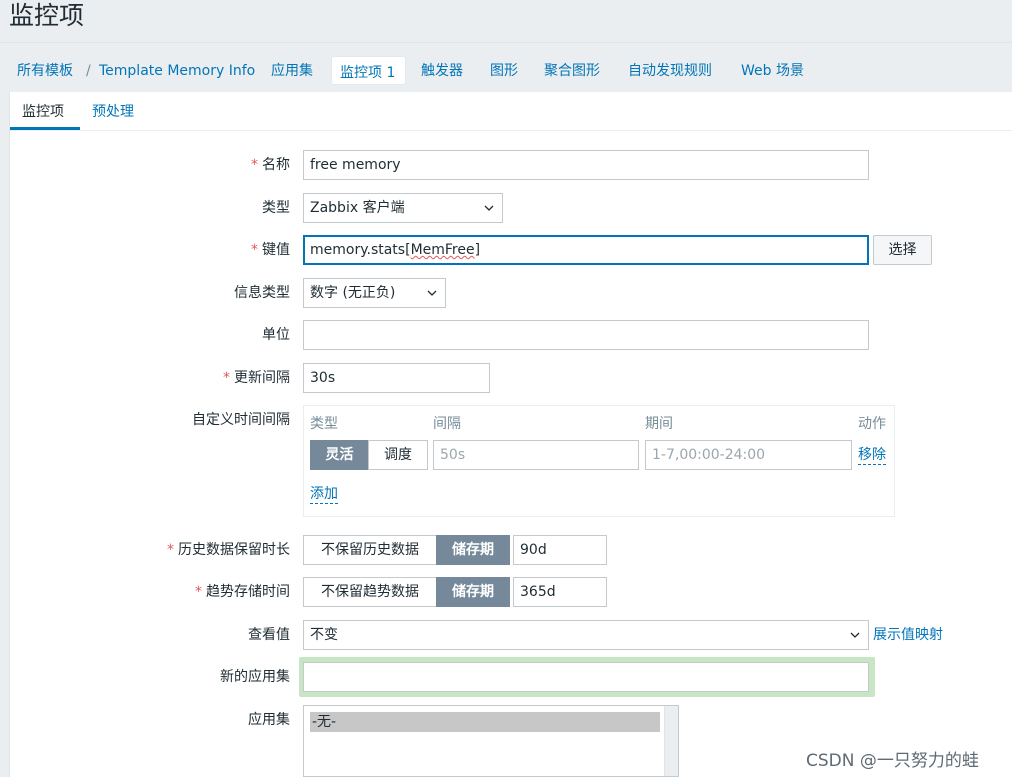 The height and width of the screenshot is (777, 1012). I want to click on nav-items-label: 监控项 1, so click(368, 73).